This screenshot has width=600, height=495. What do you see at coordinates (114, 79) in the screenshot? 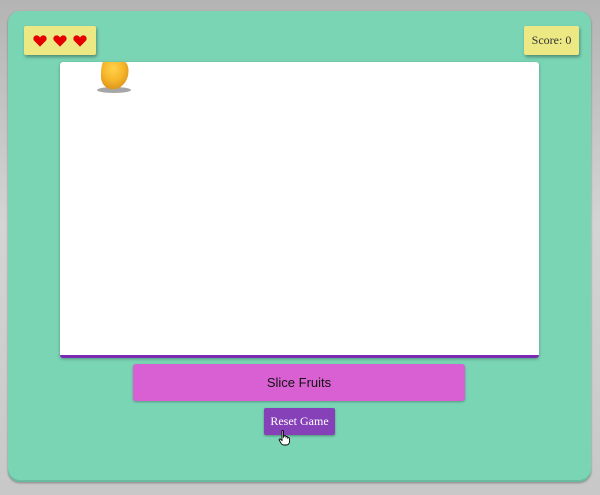
I see `mango-icon` at bounding box center [114, 79].